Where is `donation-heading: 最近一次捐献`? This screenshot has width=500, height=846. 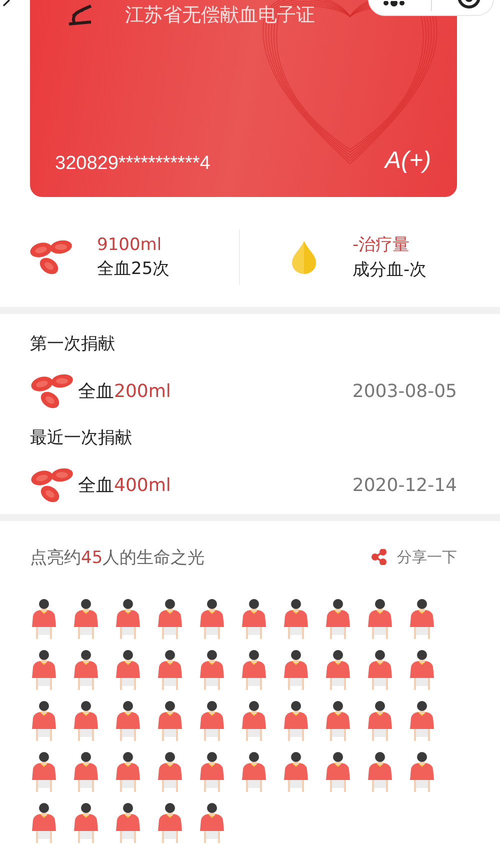 donation-heading: 最近一次捐献 is located at coordinates (81, 438).